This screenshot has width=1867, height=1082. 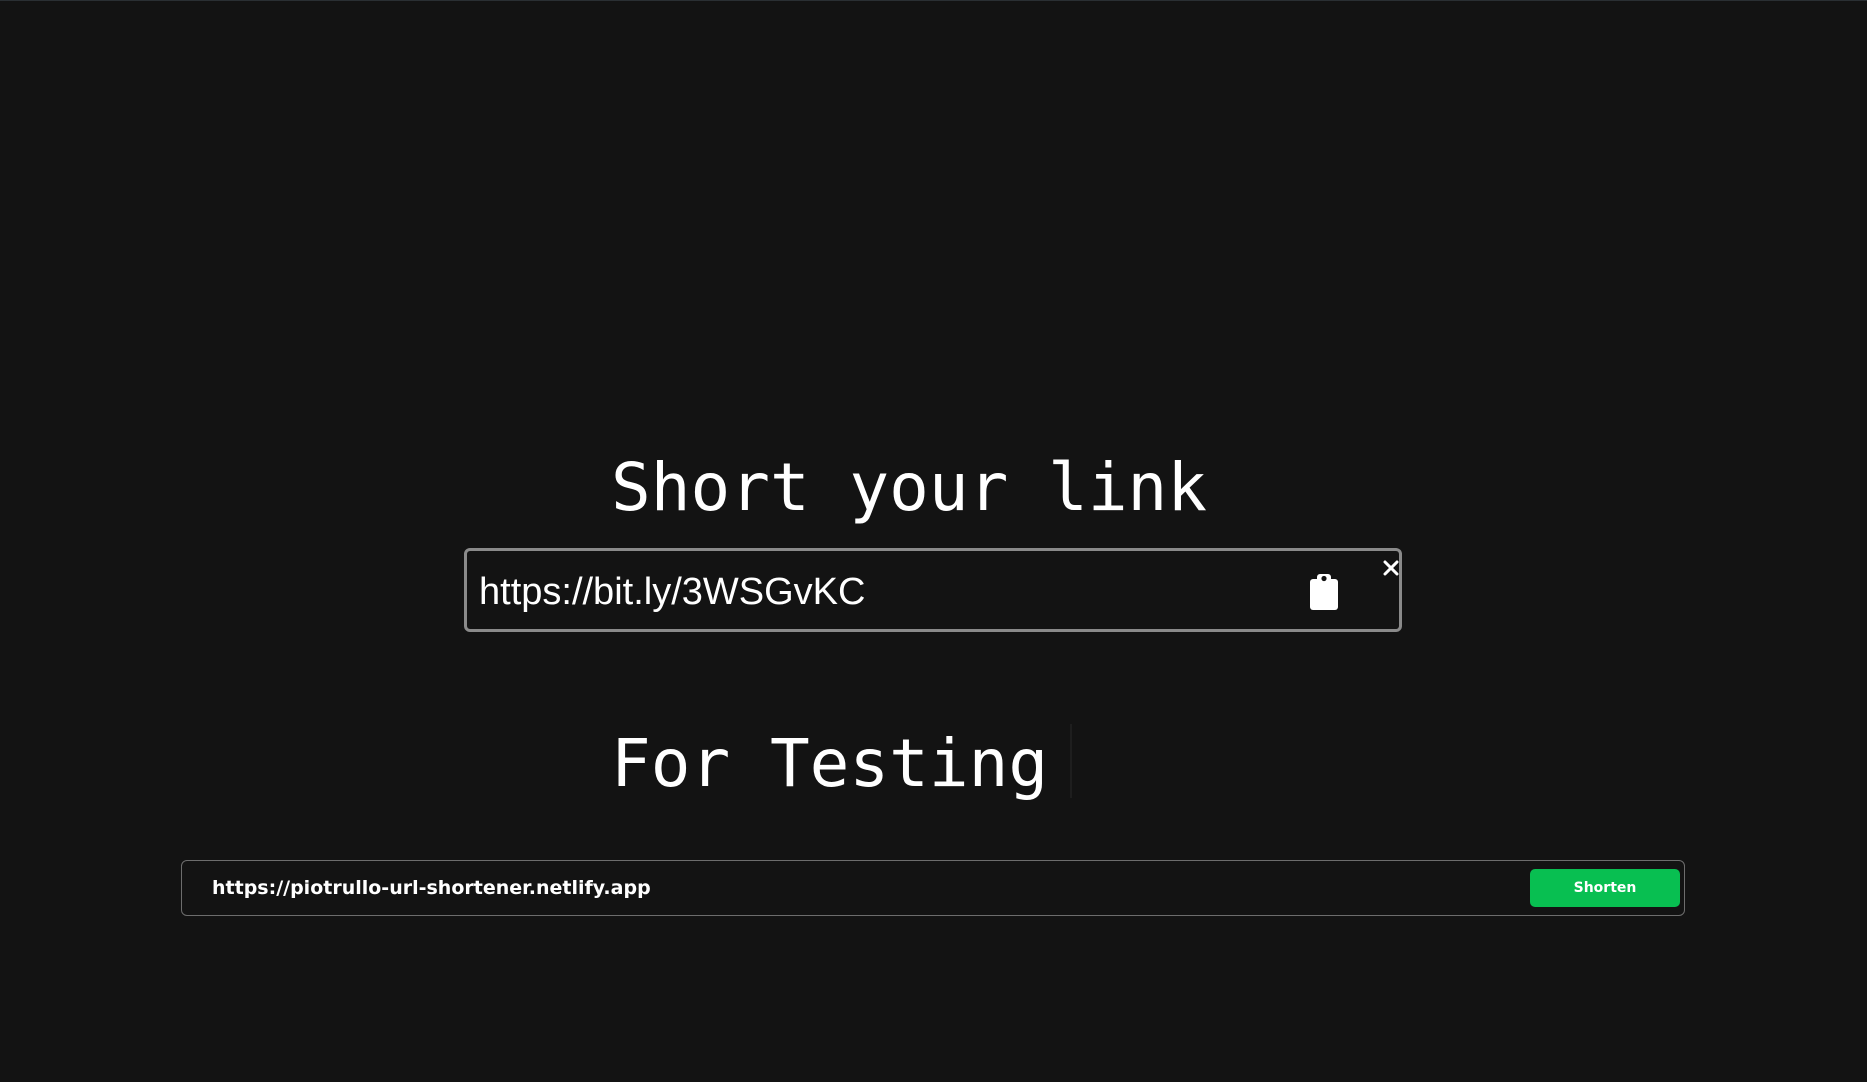 What do you see at coordinates (844, 888) in the screenshot?
I see `url-input` at bounding box center [844, 888].